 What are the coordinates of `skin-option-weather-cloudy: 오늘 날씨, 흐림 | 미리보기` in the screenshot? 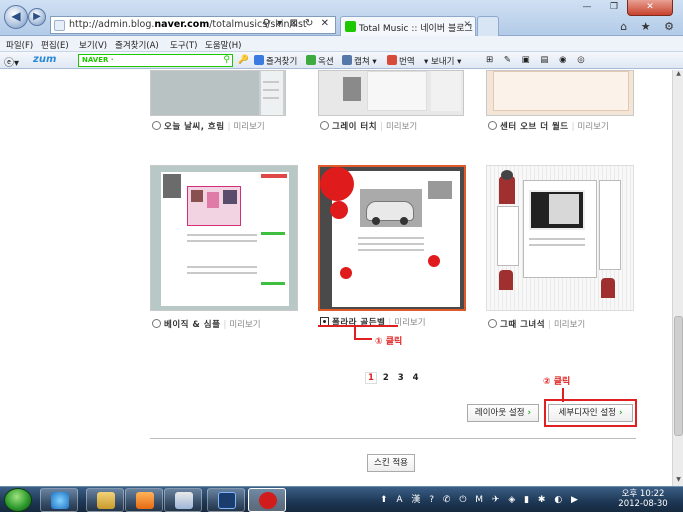 It's located at (208, 126).